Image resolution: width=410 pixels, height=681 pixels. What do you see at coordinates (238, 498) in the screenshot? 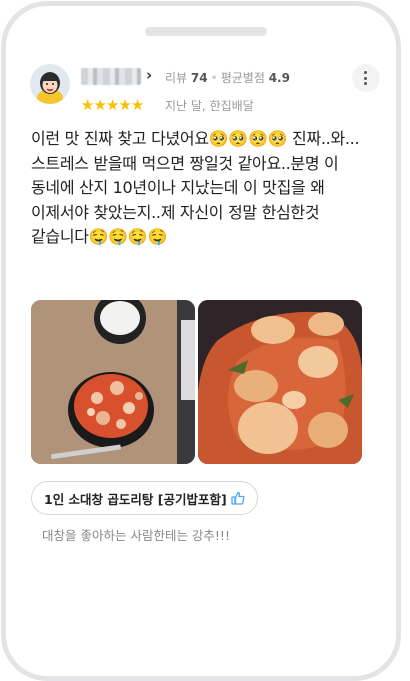
I see `thumbs-up-icon` at bounding box center [238, 498].